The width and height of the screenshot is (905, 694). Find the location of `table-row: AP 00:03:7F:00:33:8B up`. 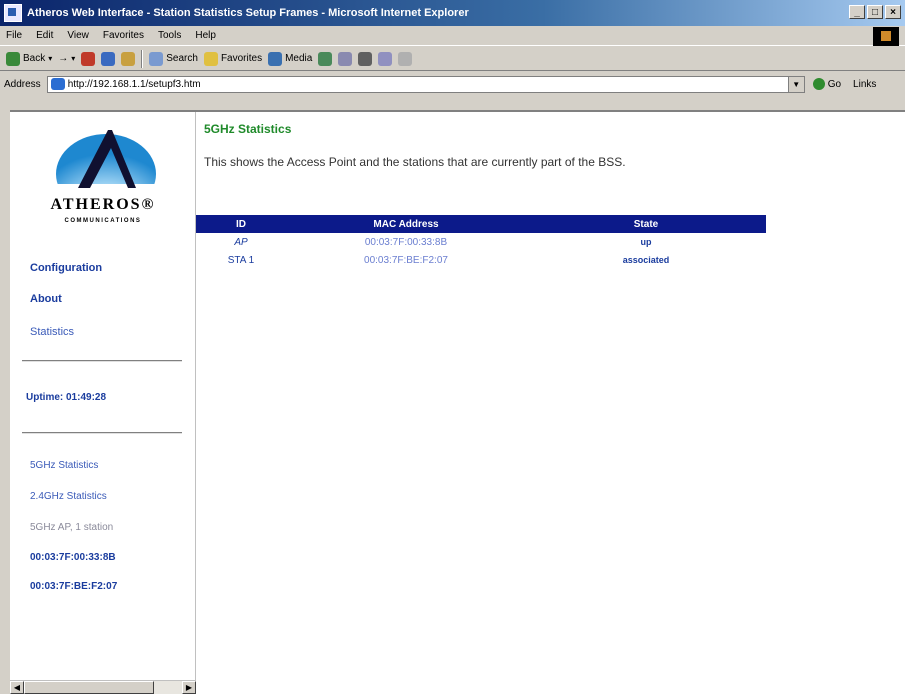

table-row: AP 00:03:7F:00:33:8B up is located at coordinates (481, 242).